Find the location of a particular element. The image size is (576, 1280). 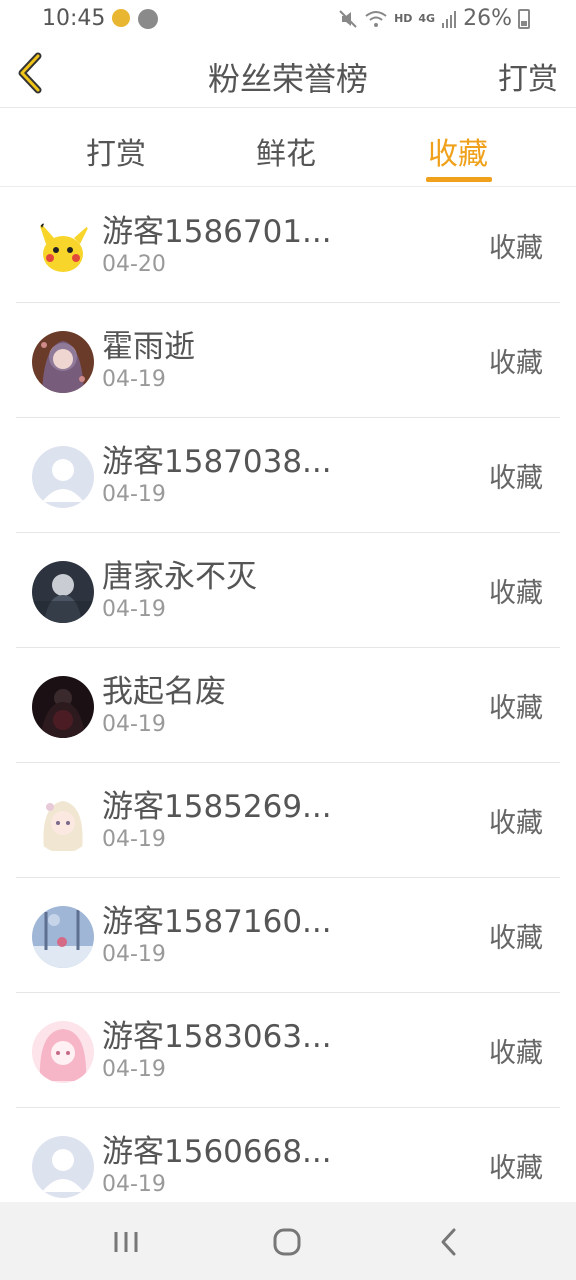

list-item: 霍雨逝 04-19 收藏 is located at coordinates (288, 360).